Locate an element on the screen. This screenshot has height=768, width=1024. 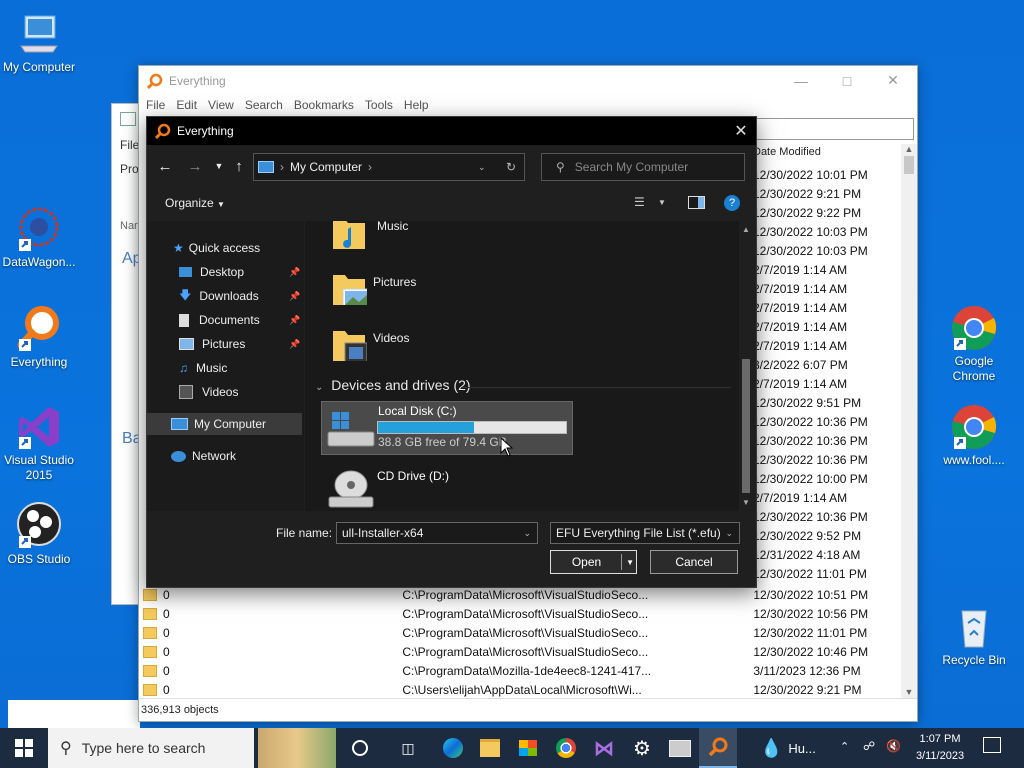
results-scrollbar: ▲ ▼ is located at coordinates (909, 421).